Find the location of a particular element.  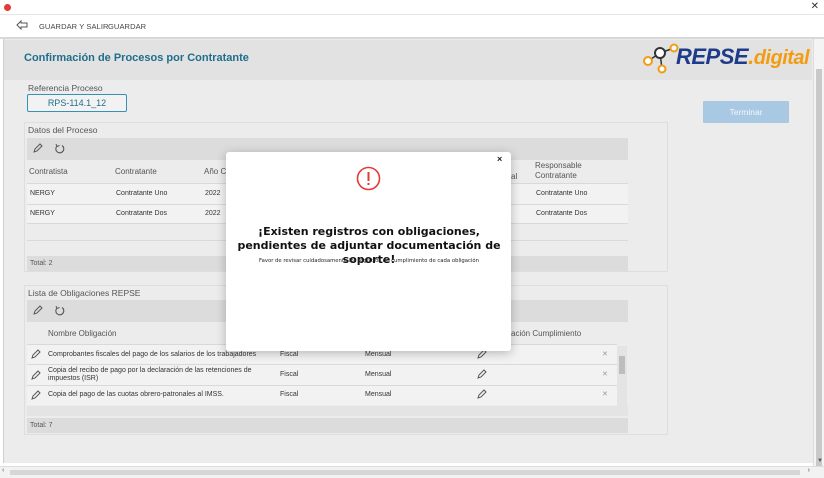

alert-exclamation-icon is located at coordinates (368, 178).